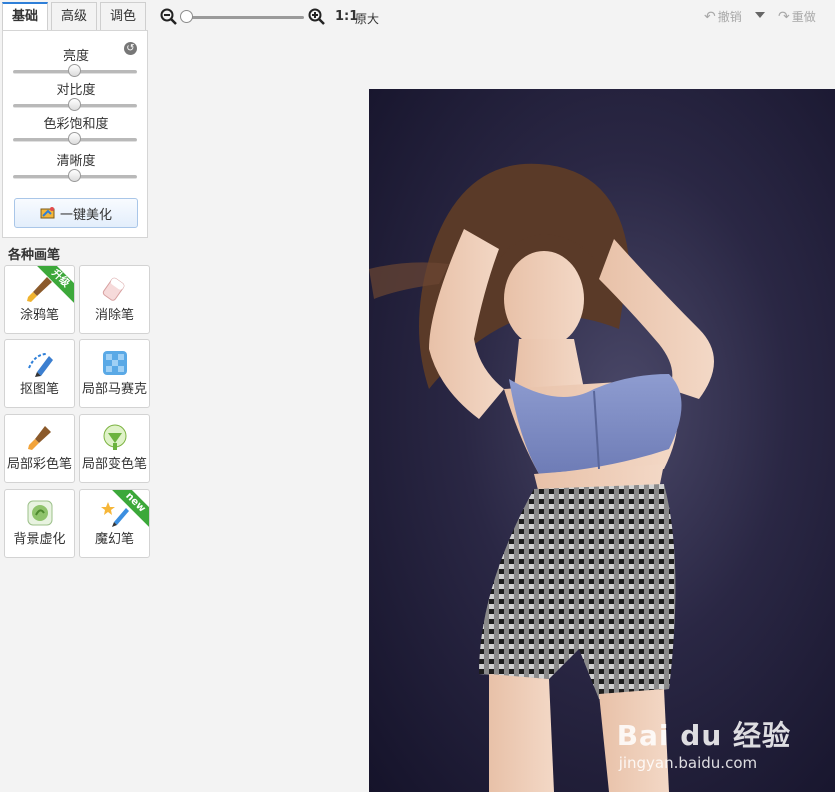 The height and width of the screenshot is (792, 835). I want to click on sharpness-slider, so click(75, 175).